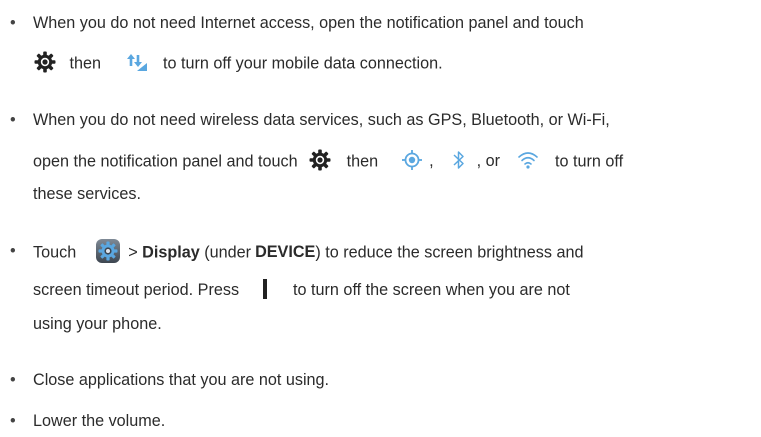 The width and height of the screenshot is (761, 437). I want to click on settings-app-icon, so click(108, 251).